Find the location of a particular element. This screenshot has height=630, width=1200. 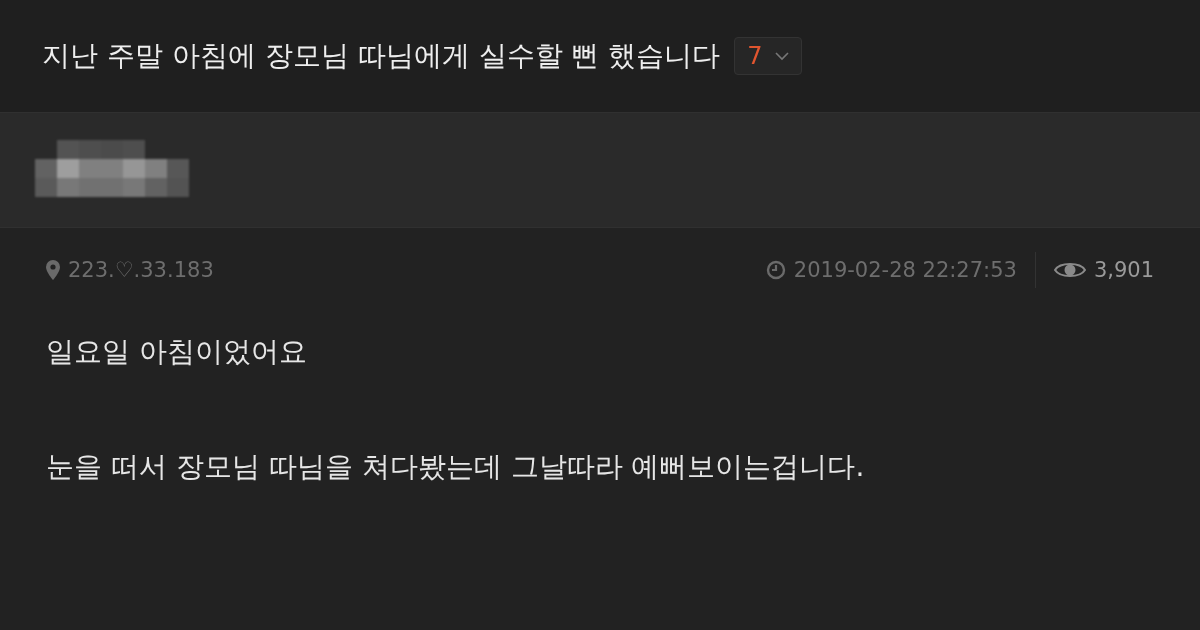

location-pin-icon is located at coordinates (53, 270).